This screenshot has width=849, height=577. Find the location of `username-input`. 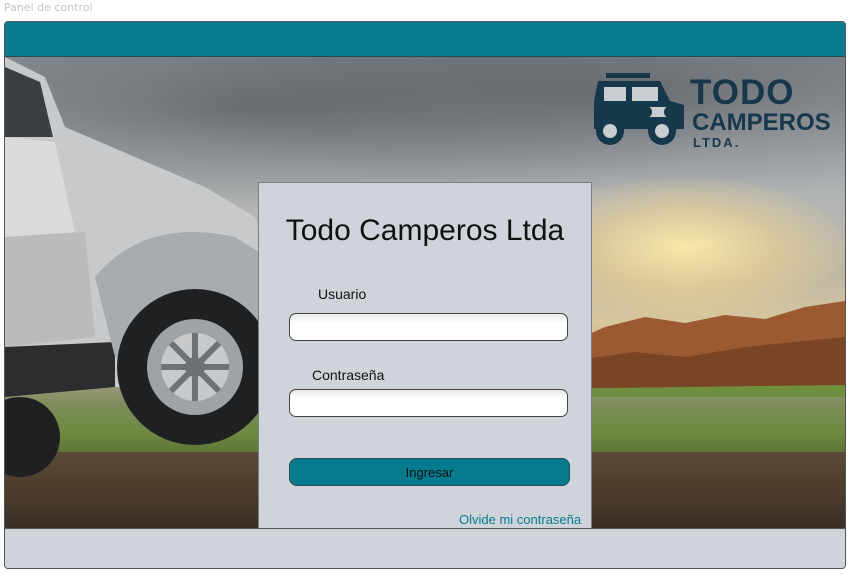

username-input is located at coordinates (428, 327).